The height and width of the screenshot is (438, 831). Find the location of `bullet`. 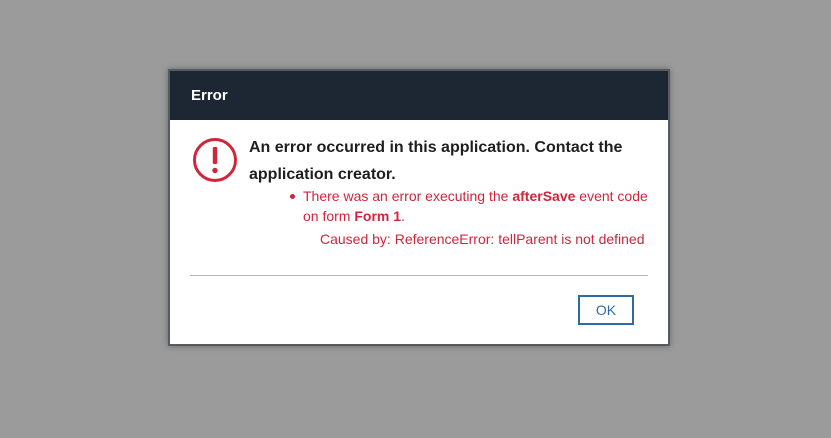

bullet is located at coordinates (292, 196).